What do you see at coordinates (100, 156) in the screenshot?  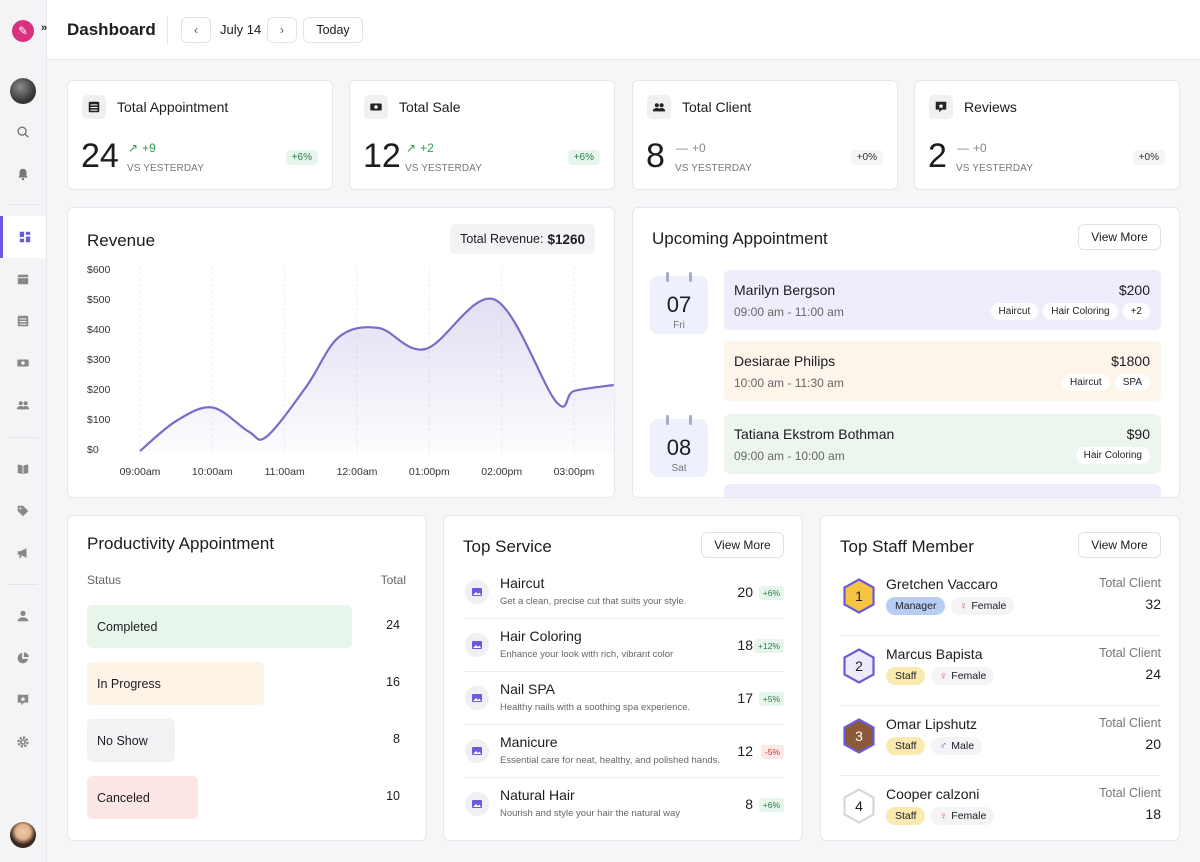 I see `stat-value: 24` at bounding box center [100, 156].